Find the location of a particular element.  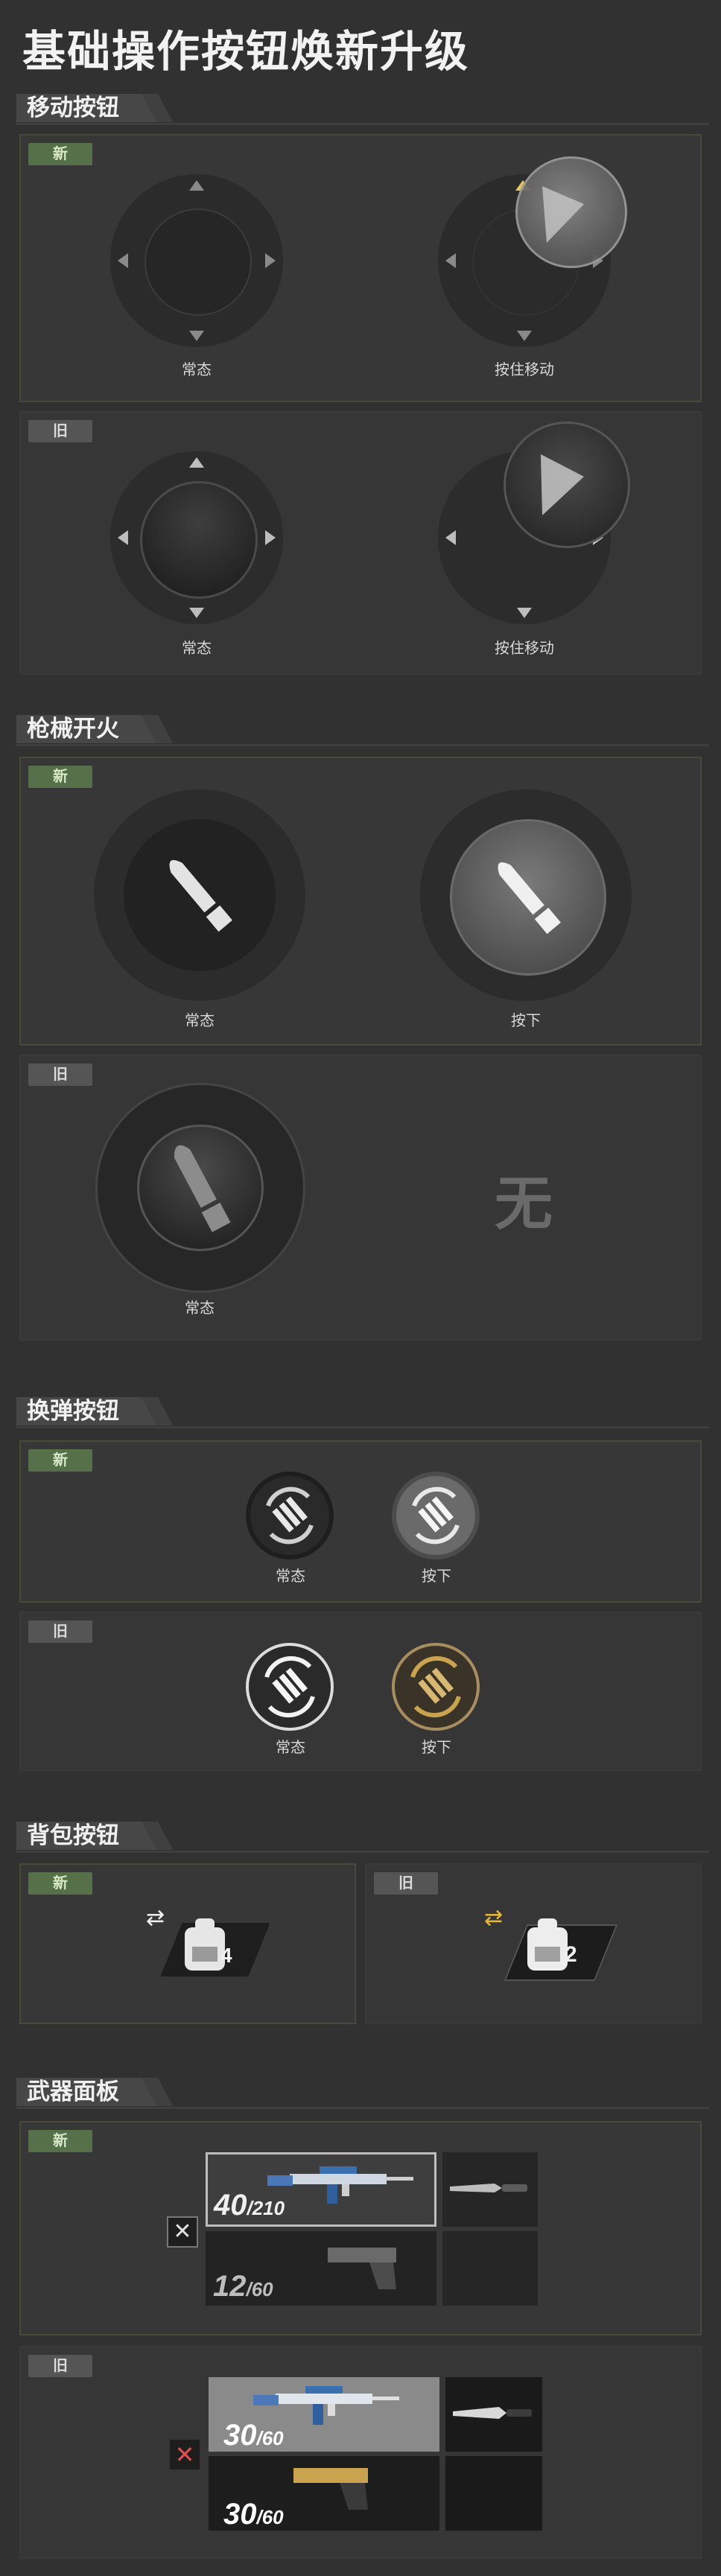

weapon-new-panel: 新 ✕ 40/210 12/60 is located at coordinates (360, 2228).